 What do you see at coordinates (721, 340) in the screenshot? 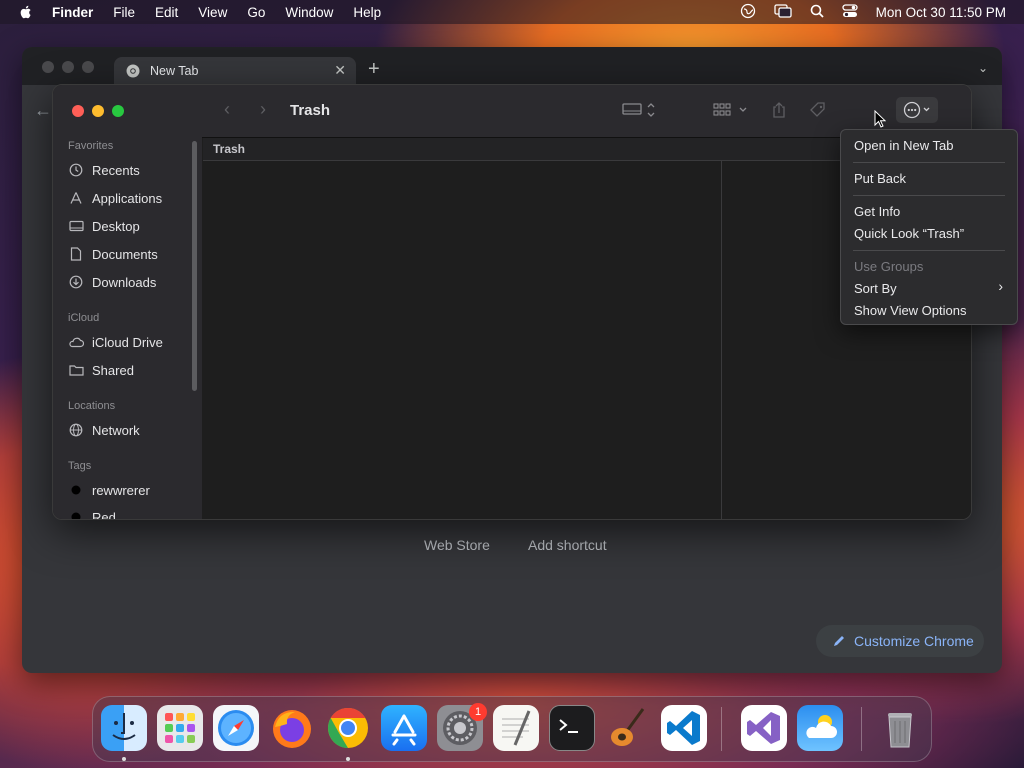
I see `column-divider` at bounding box center [721, 340].